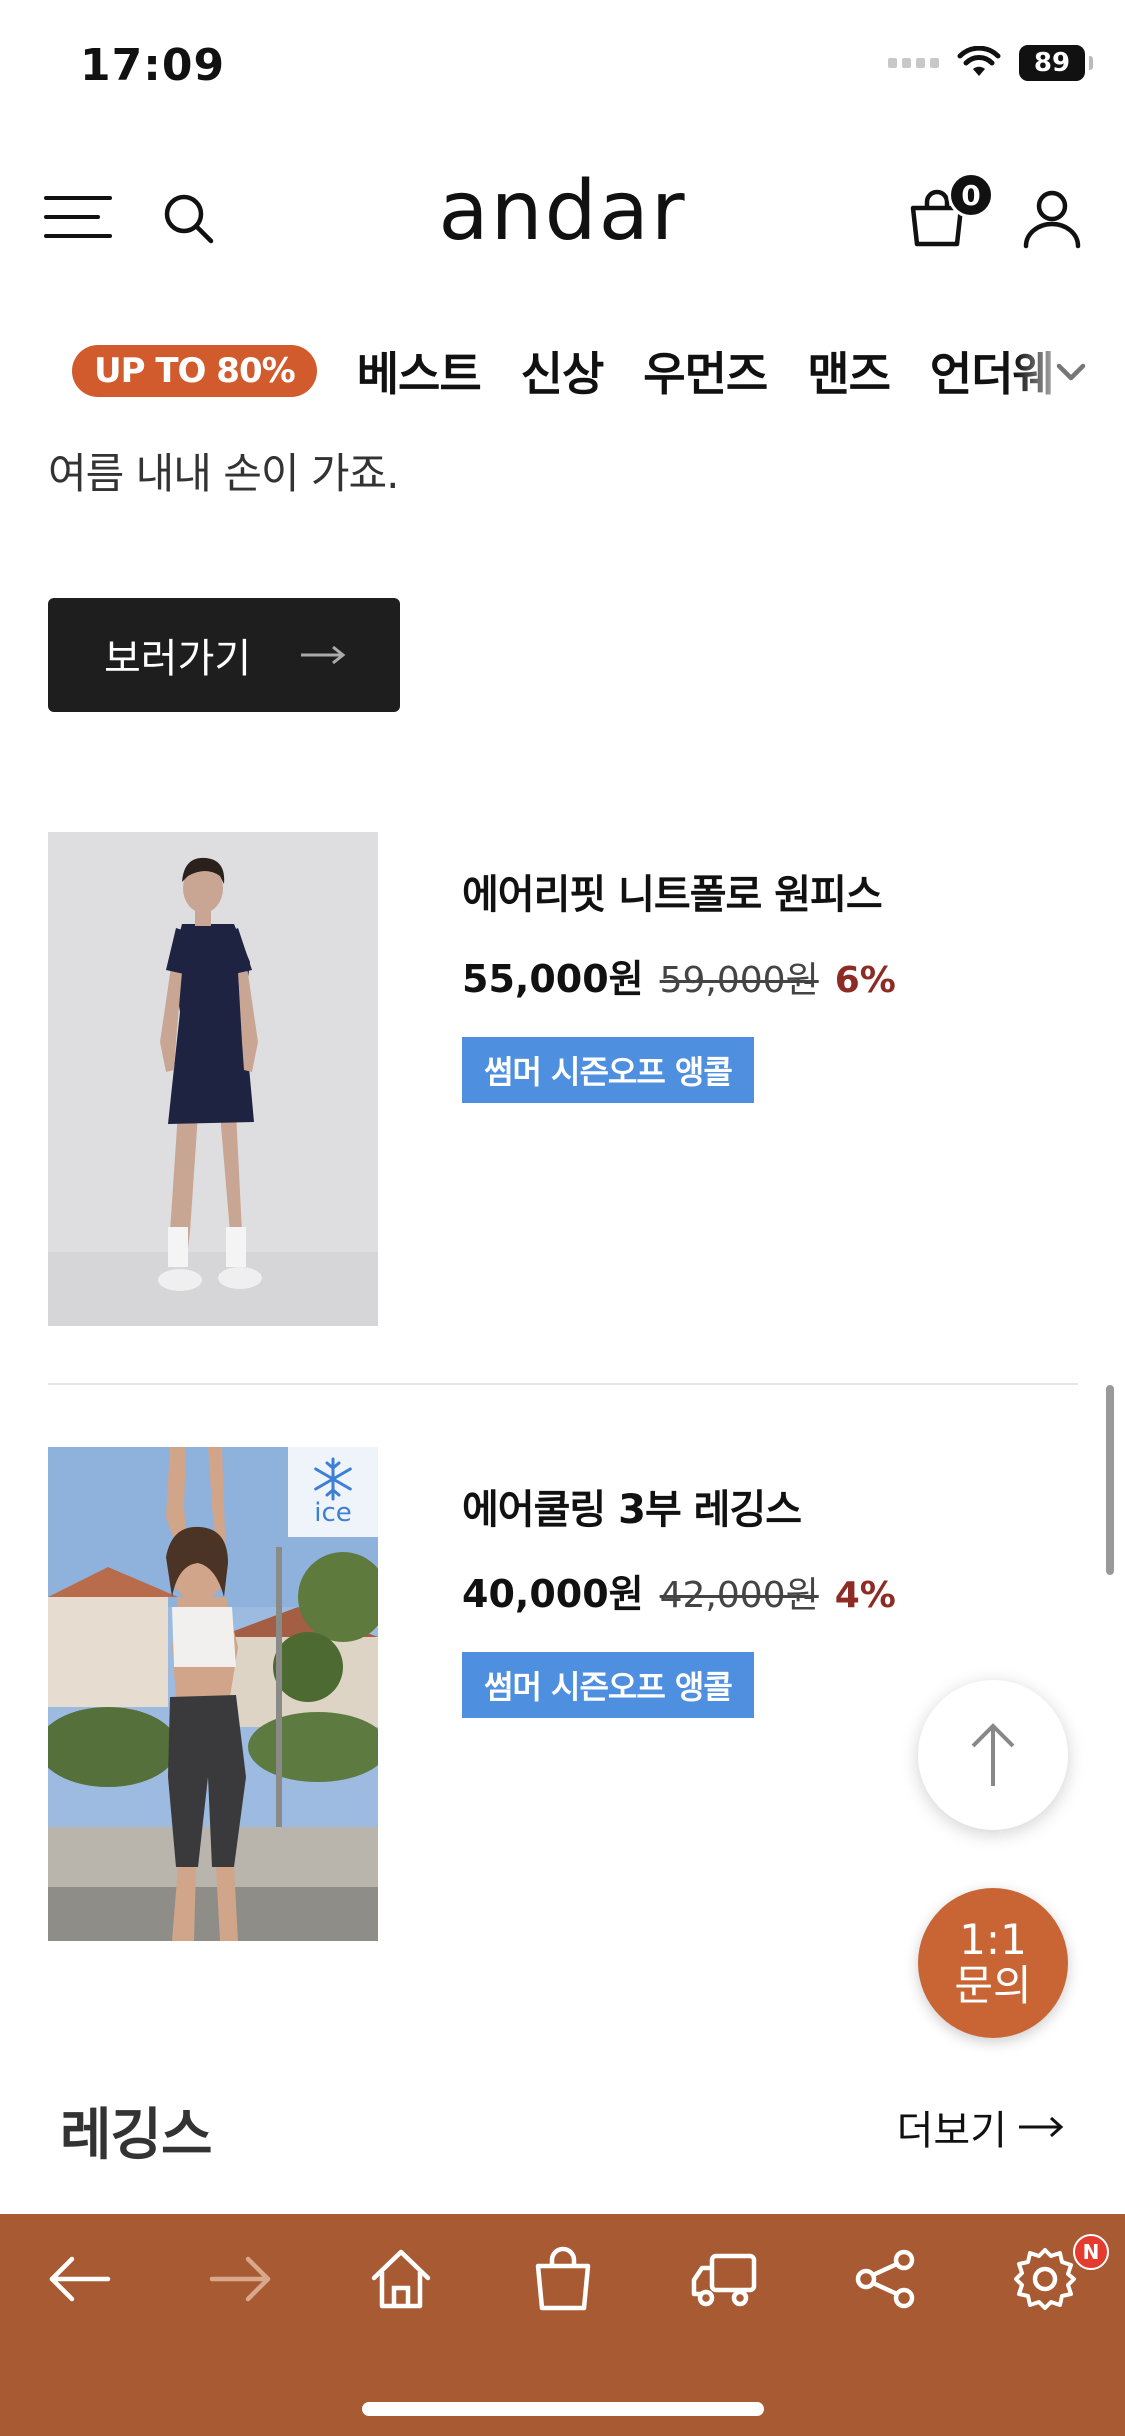  What do you see at coordinates (1052, 218) in the screenshot?
I see `user-icon` at bounding box center [1052, 218].